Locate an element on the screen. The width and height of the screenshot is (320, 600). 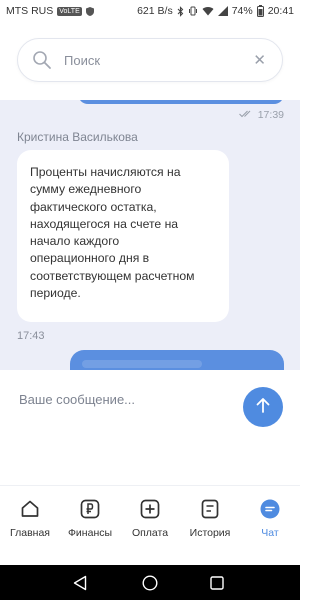
message-line: периоде. is located at coordinates (55, 293).